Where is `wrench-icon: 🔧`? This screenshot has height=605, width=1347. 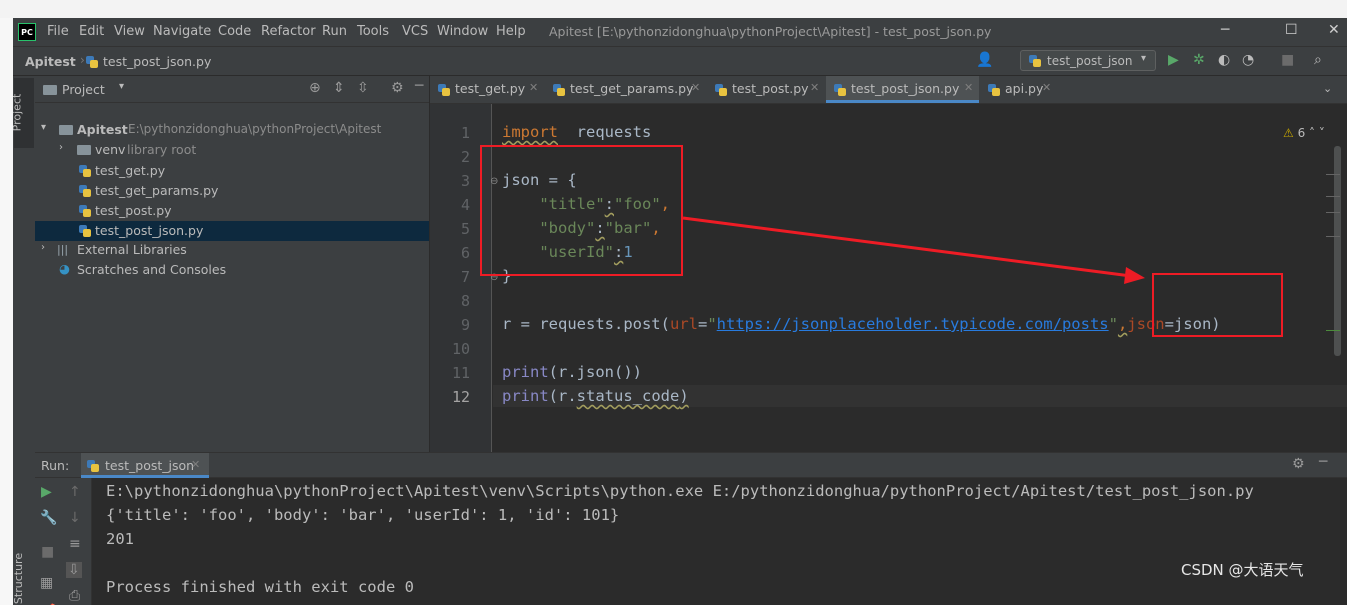 wrench-icon: 🔧 is located at coordinates (48, 518).